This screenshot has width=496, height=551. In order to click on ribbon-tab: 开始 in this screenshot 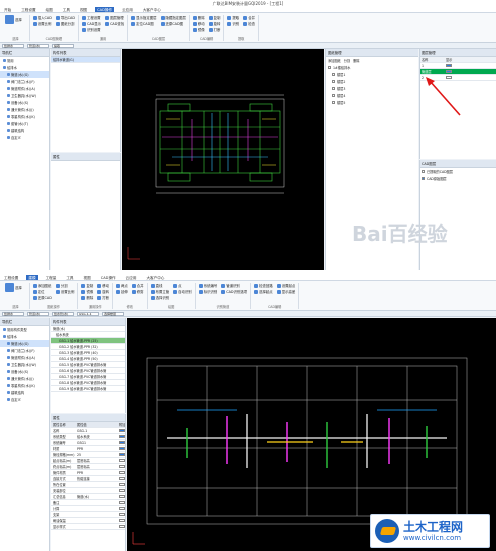, I will do `click(7, 9)`.